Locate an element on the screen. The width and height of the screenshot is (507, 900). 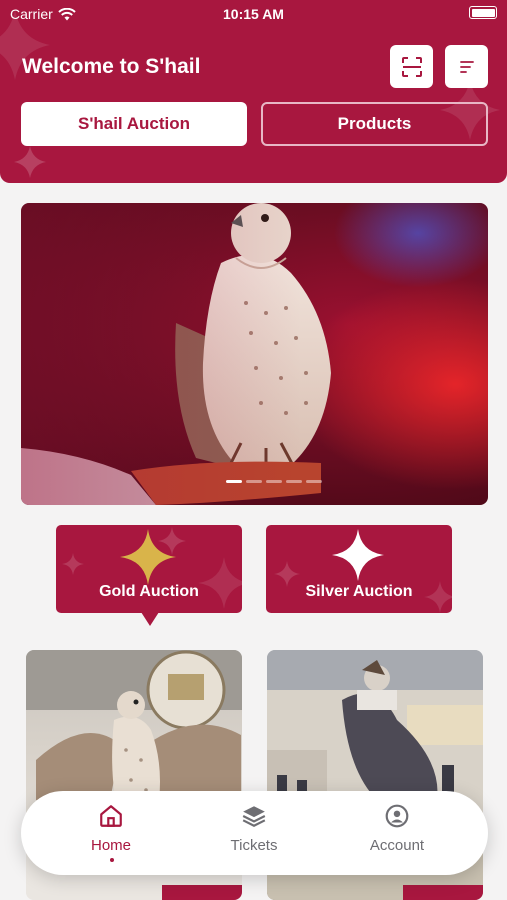
sort-button is located at coordinates (466, 66).